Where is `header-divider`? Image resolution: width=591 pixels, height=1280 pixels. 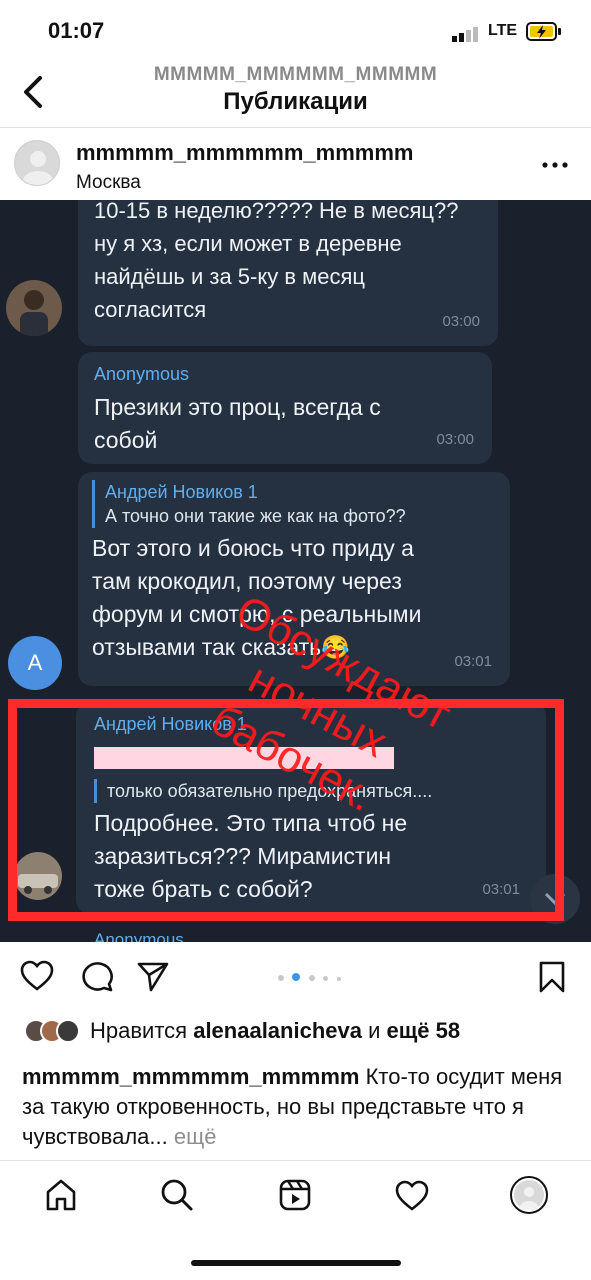 header-divider is located at coordinates (295, 127).